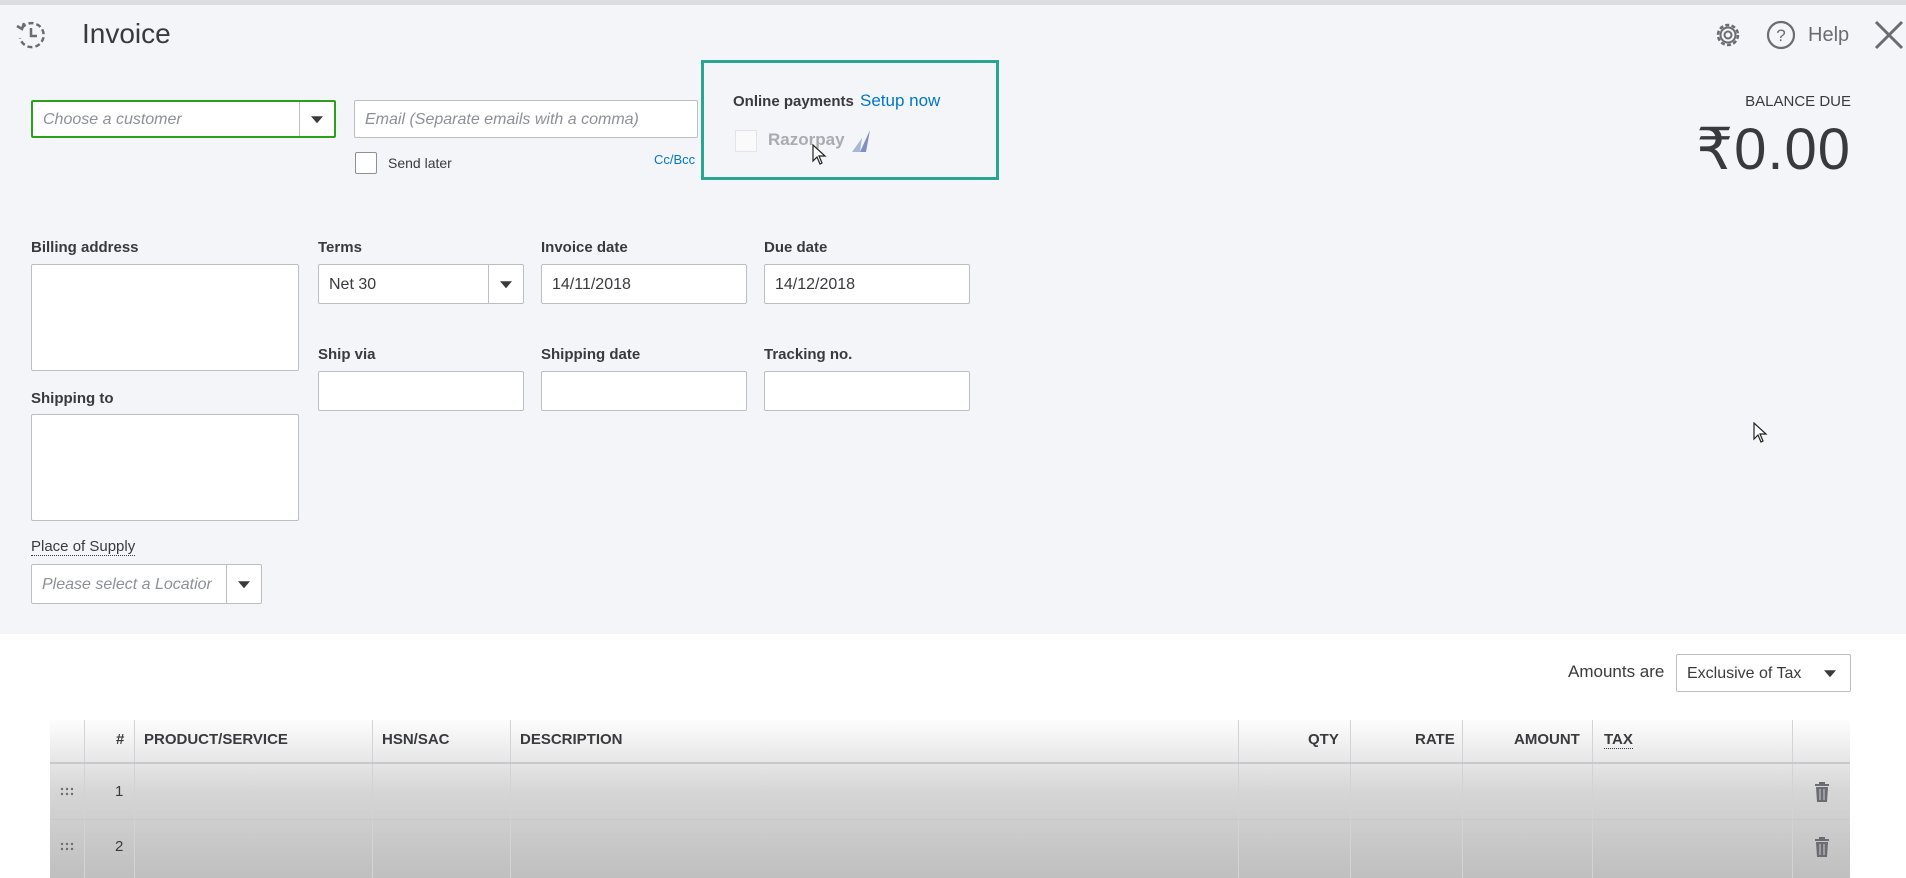 This screenshot has width=1906, height=878. Describe the element at coordinates (644, 391) in the screenshot. I see `shipping-date-field` at that location.